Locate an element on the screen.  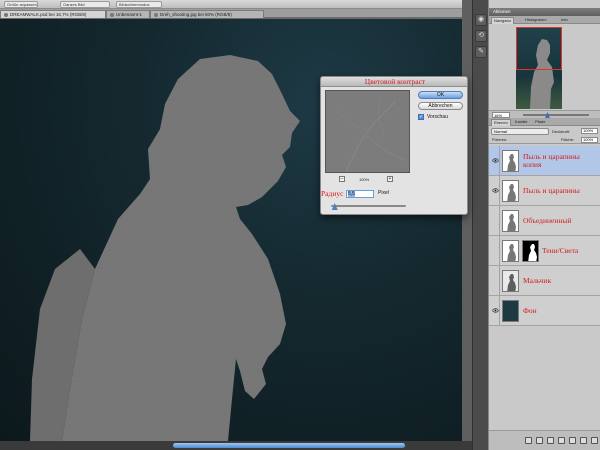
lock-row: Fixieren: Fläche: 100% is located at coordinates (544, 140).